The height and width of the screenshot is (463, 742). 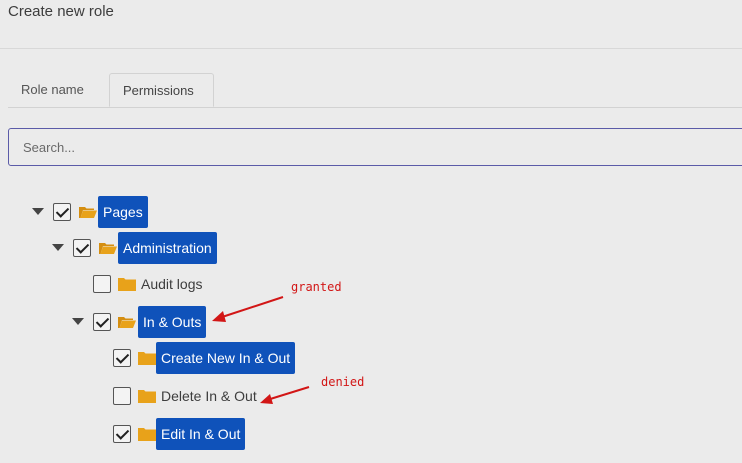 What do you see at coordinates (82, 248) in the screenshot?
I see `checkbox-administration` at bounding box center [82, 248].